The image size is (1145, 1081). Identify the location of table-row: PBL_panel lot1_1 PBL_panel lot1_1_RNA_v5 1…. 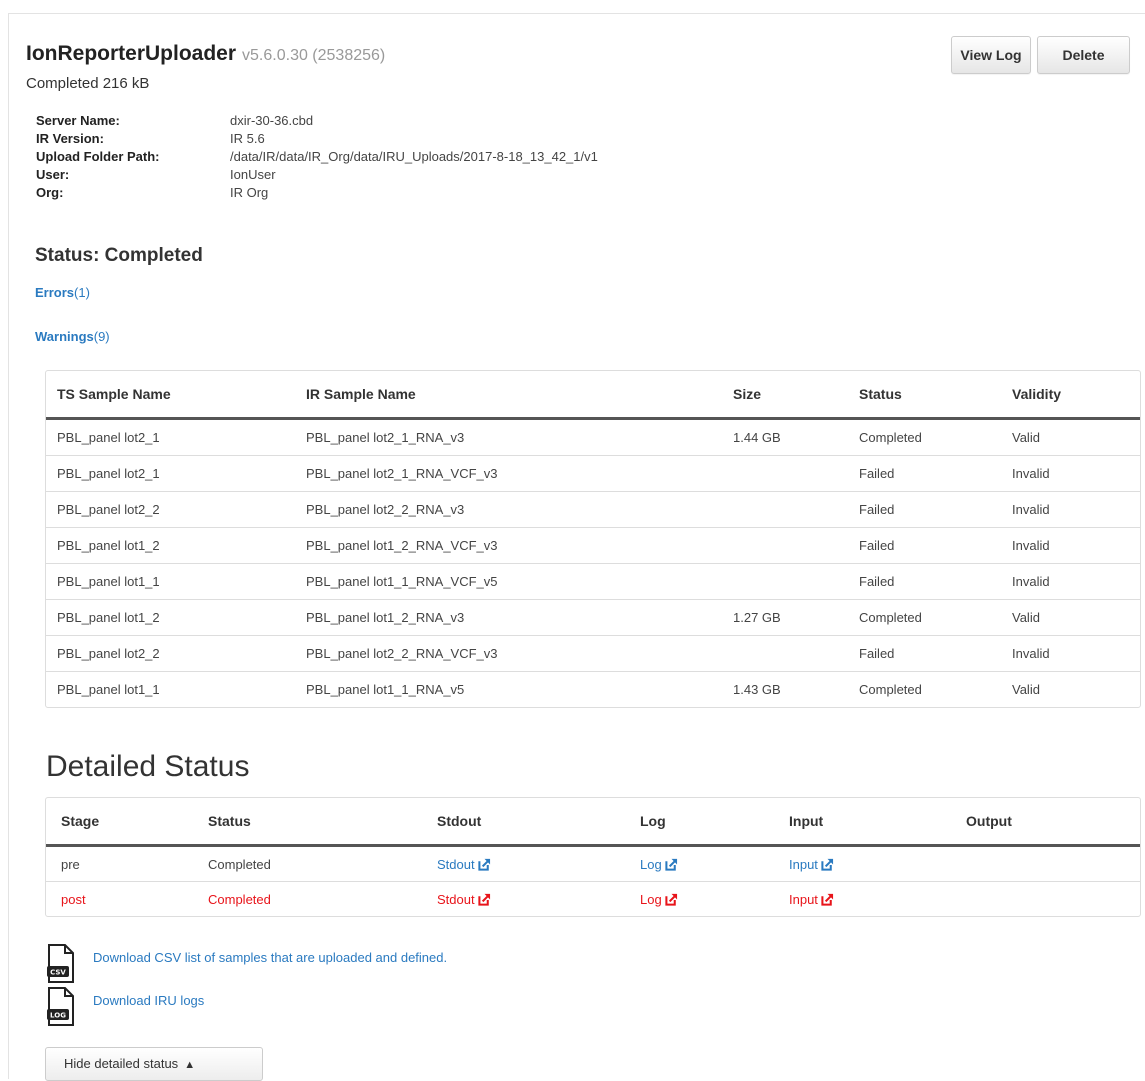
(593, 689).